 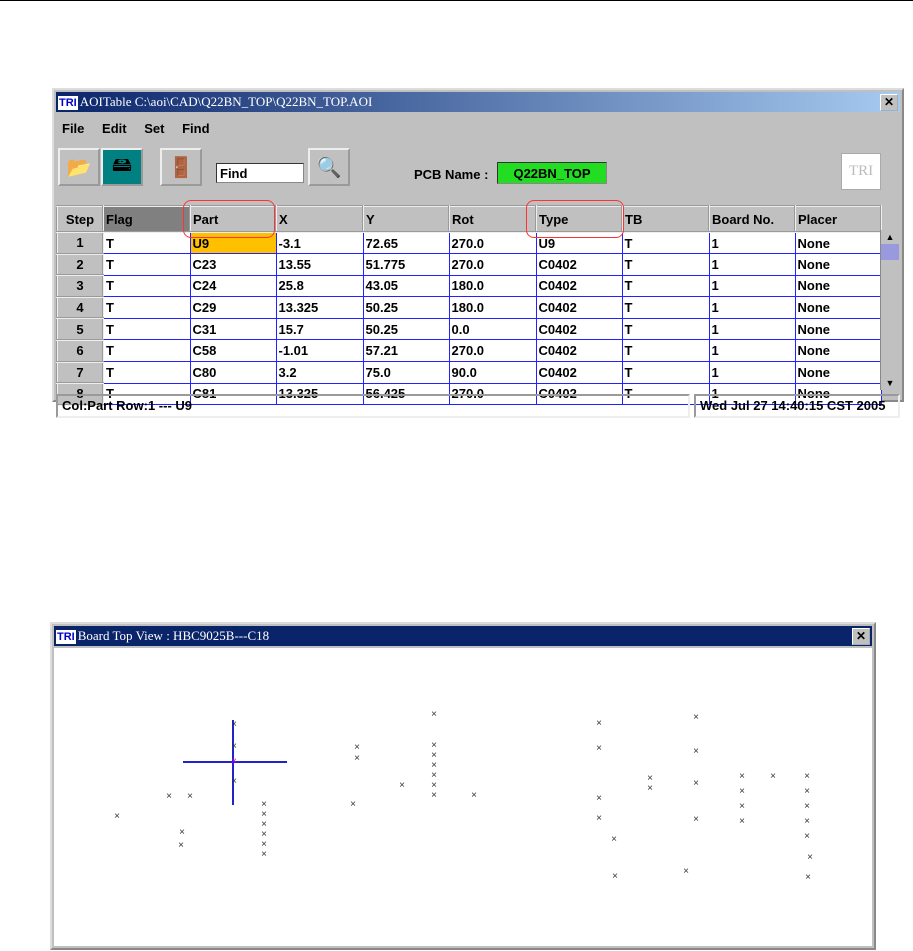 What do you see at coordinates (80, 243) in the screenshot?
I see `row-header: 1` at bounding box center [80, 243].